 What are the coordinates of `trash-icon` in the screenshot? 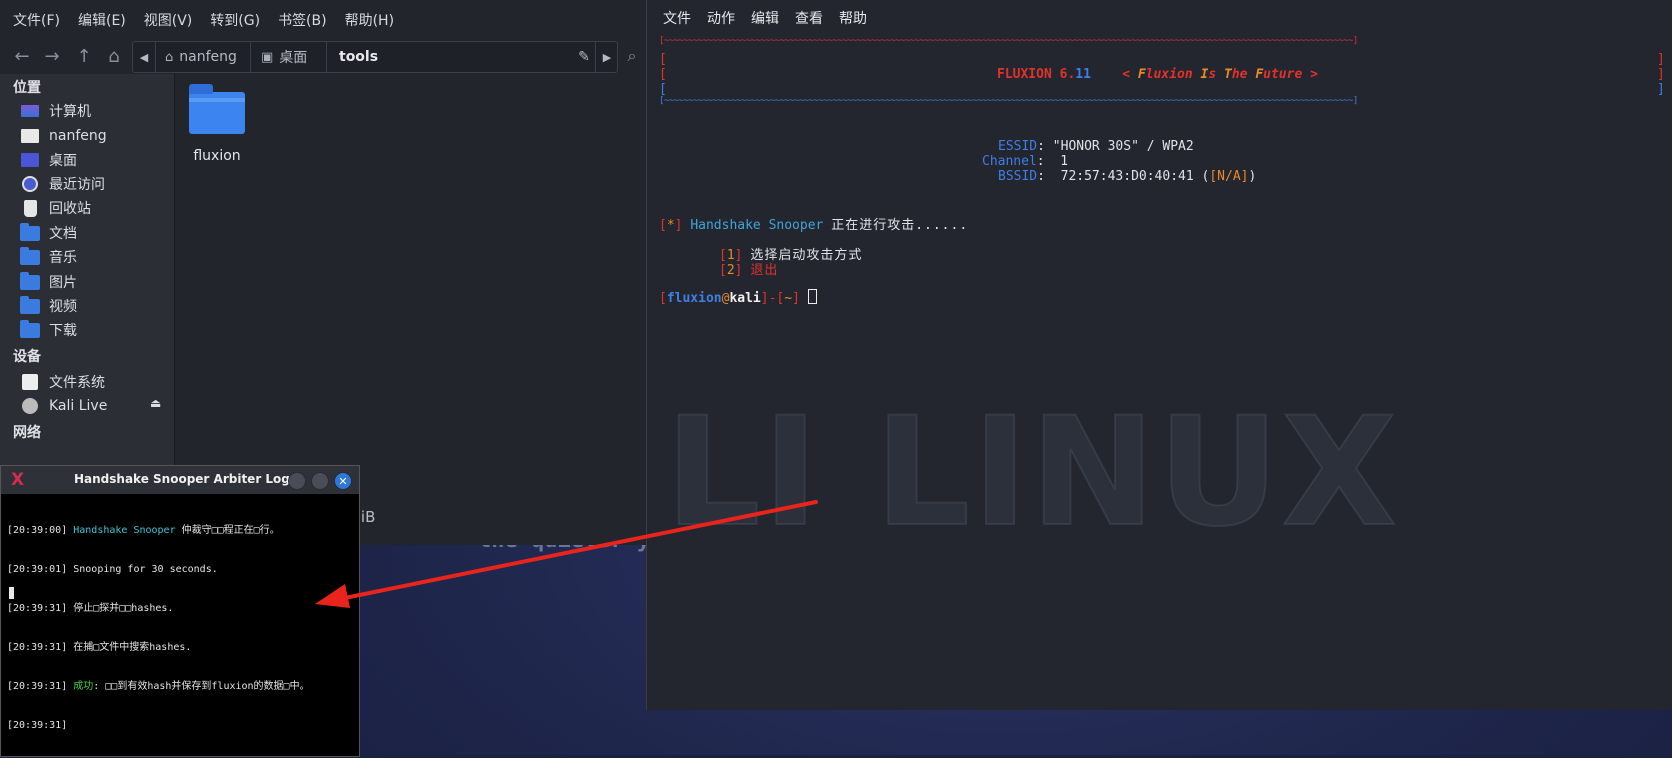 It's located at (30, 208).